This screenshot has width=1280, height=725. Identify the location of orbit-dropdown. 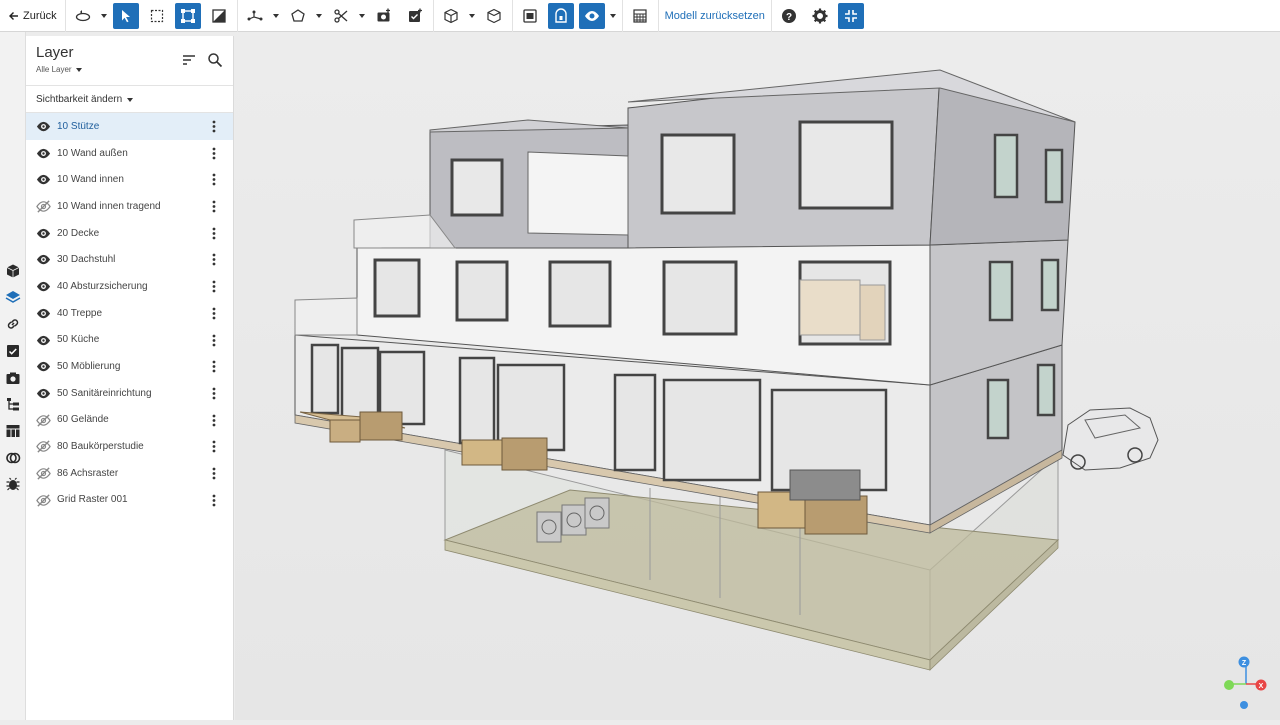
(104, 16).